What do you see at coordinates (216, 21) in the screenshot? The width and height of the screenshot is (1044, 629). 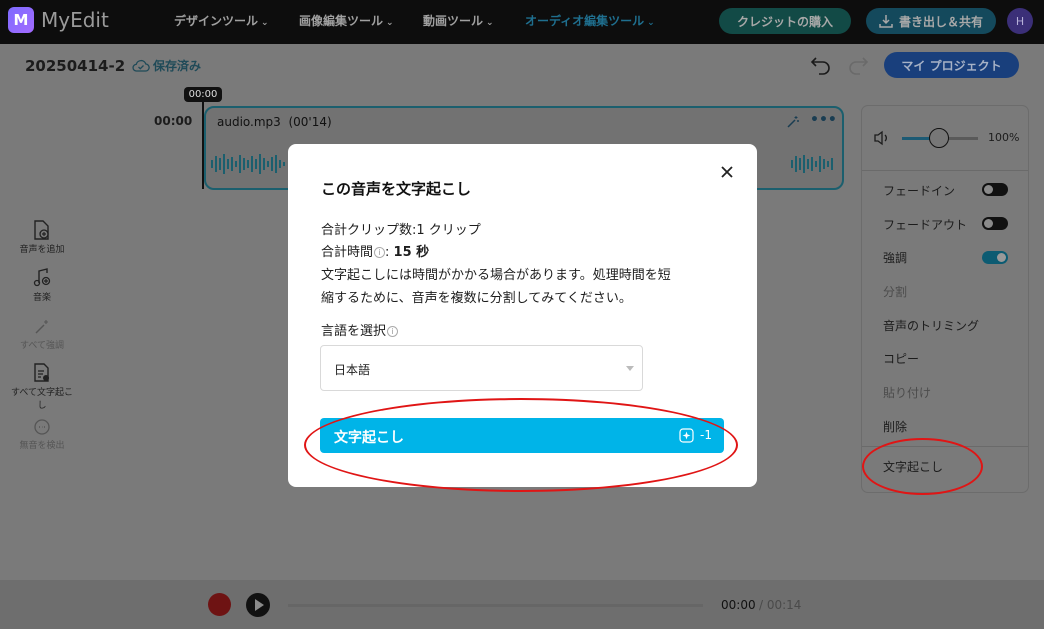 I see `nav-label: デザインツール` at bounding box center [216, 21].